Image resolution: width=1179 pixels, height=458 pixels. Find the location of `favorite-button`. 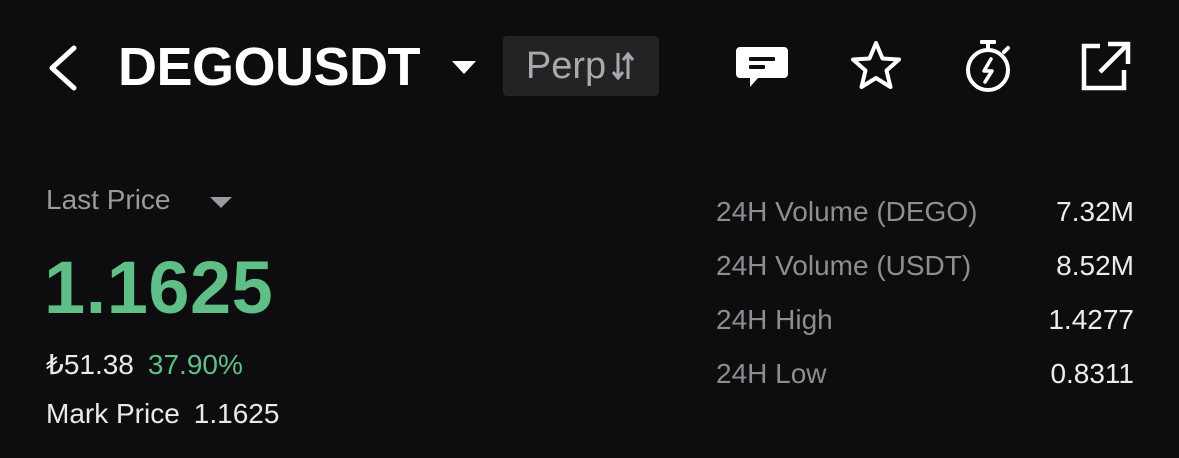

favorite-button is located at coordinates (876, 66).